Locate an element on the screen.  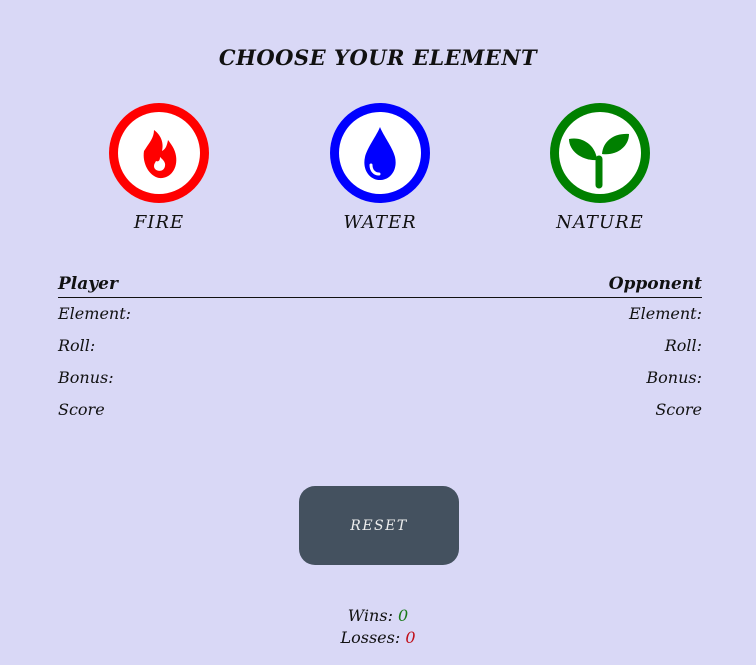
losses-line: Losses: 0 is located at coordinates (378, 638).